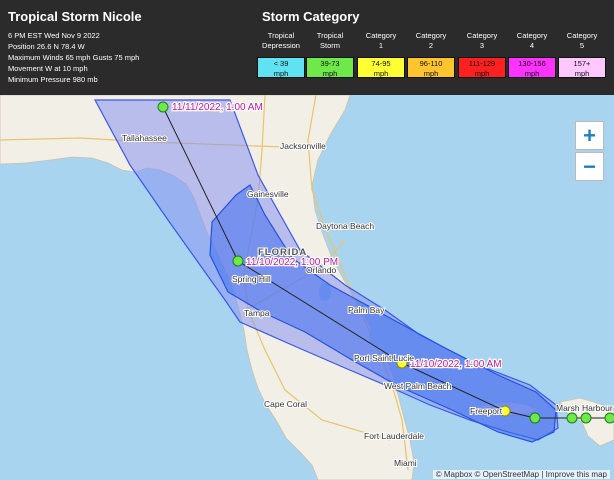 This screenshot has height=480, width=614. I want to click on city-jacksonville: Jacksonville, so click(303, 146).